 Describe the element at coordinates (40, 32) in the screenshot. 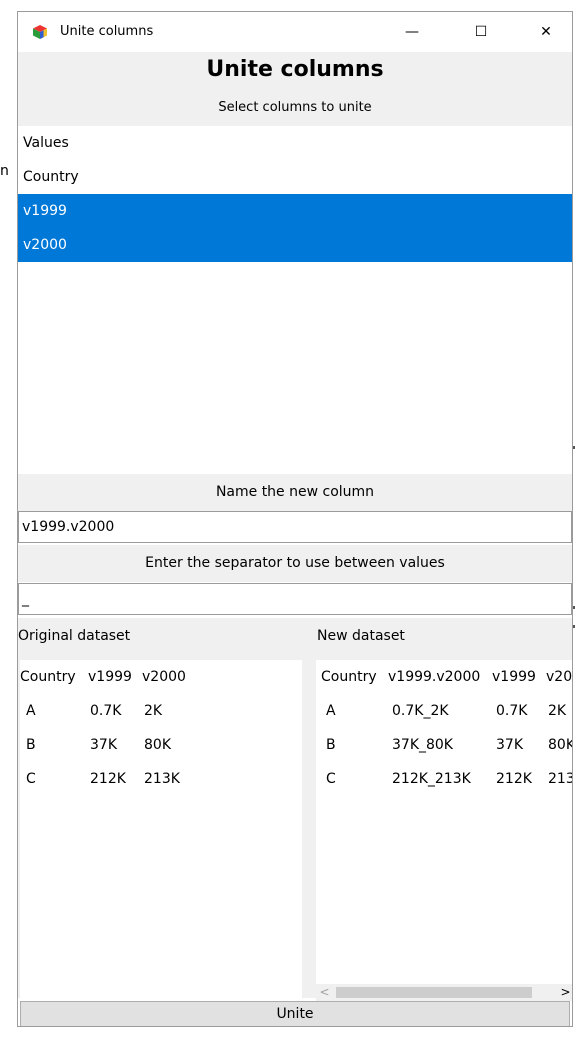

I see `app-icon` at that location.